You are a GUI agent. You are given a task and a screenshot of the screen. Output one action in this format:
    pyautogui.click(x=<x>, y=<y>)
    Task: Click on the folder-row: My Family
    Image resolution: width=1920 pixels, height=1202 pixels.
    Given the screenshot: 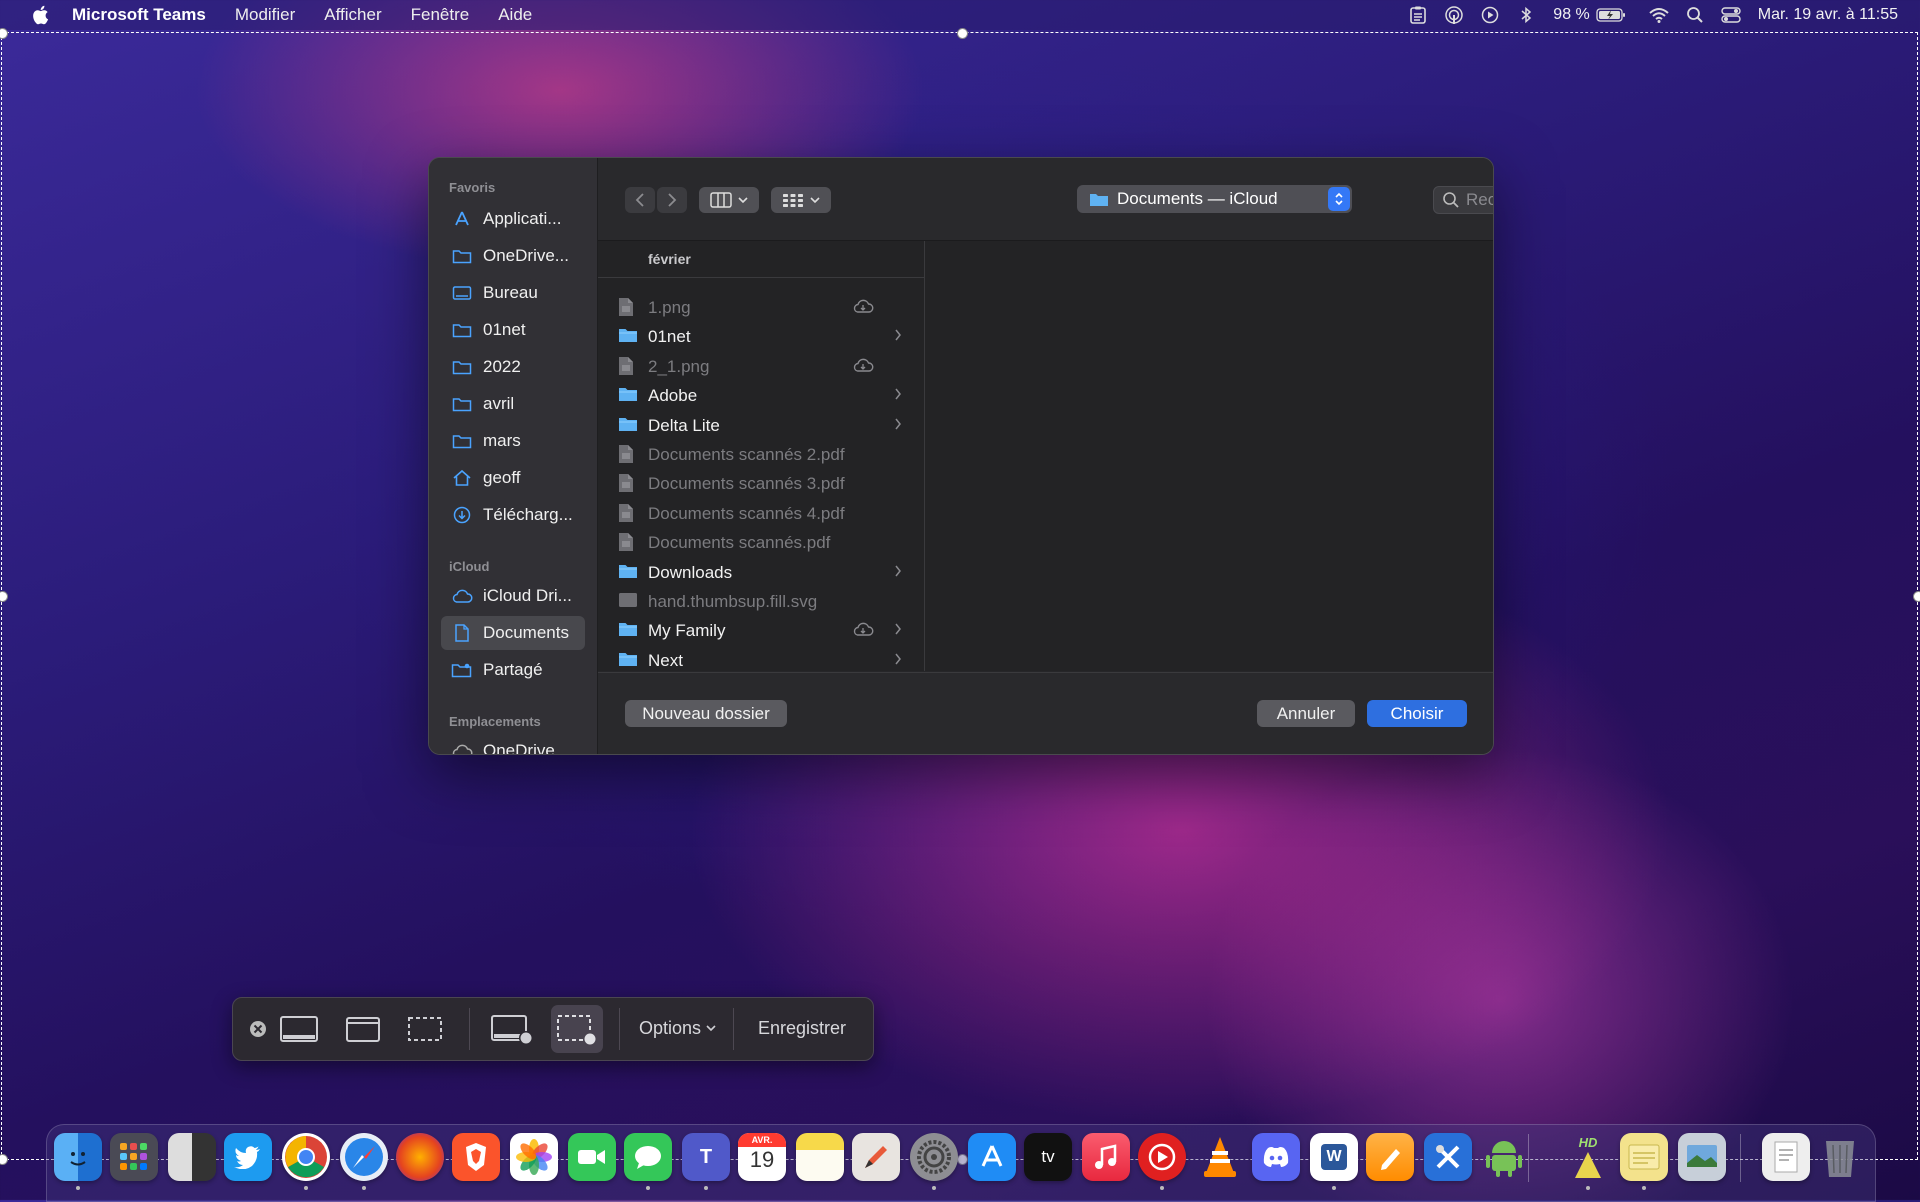 What is the action you would take?
    pyautogui.click(x=761, y=630)
    